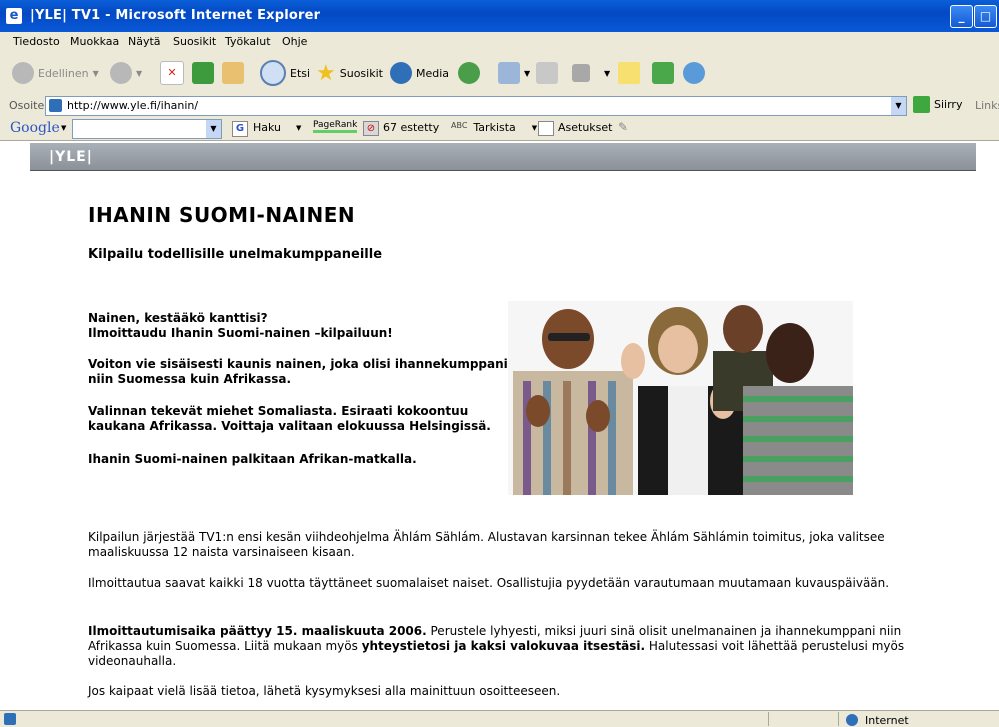 The image size is (999, 727). I want to click on google-search-button: G Haku ▼, so click(266, 129).